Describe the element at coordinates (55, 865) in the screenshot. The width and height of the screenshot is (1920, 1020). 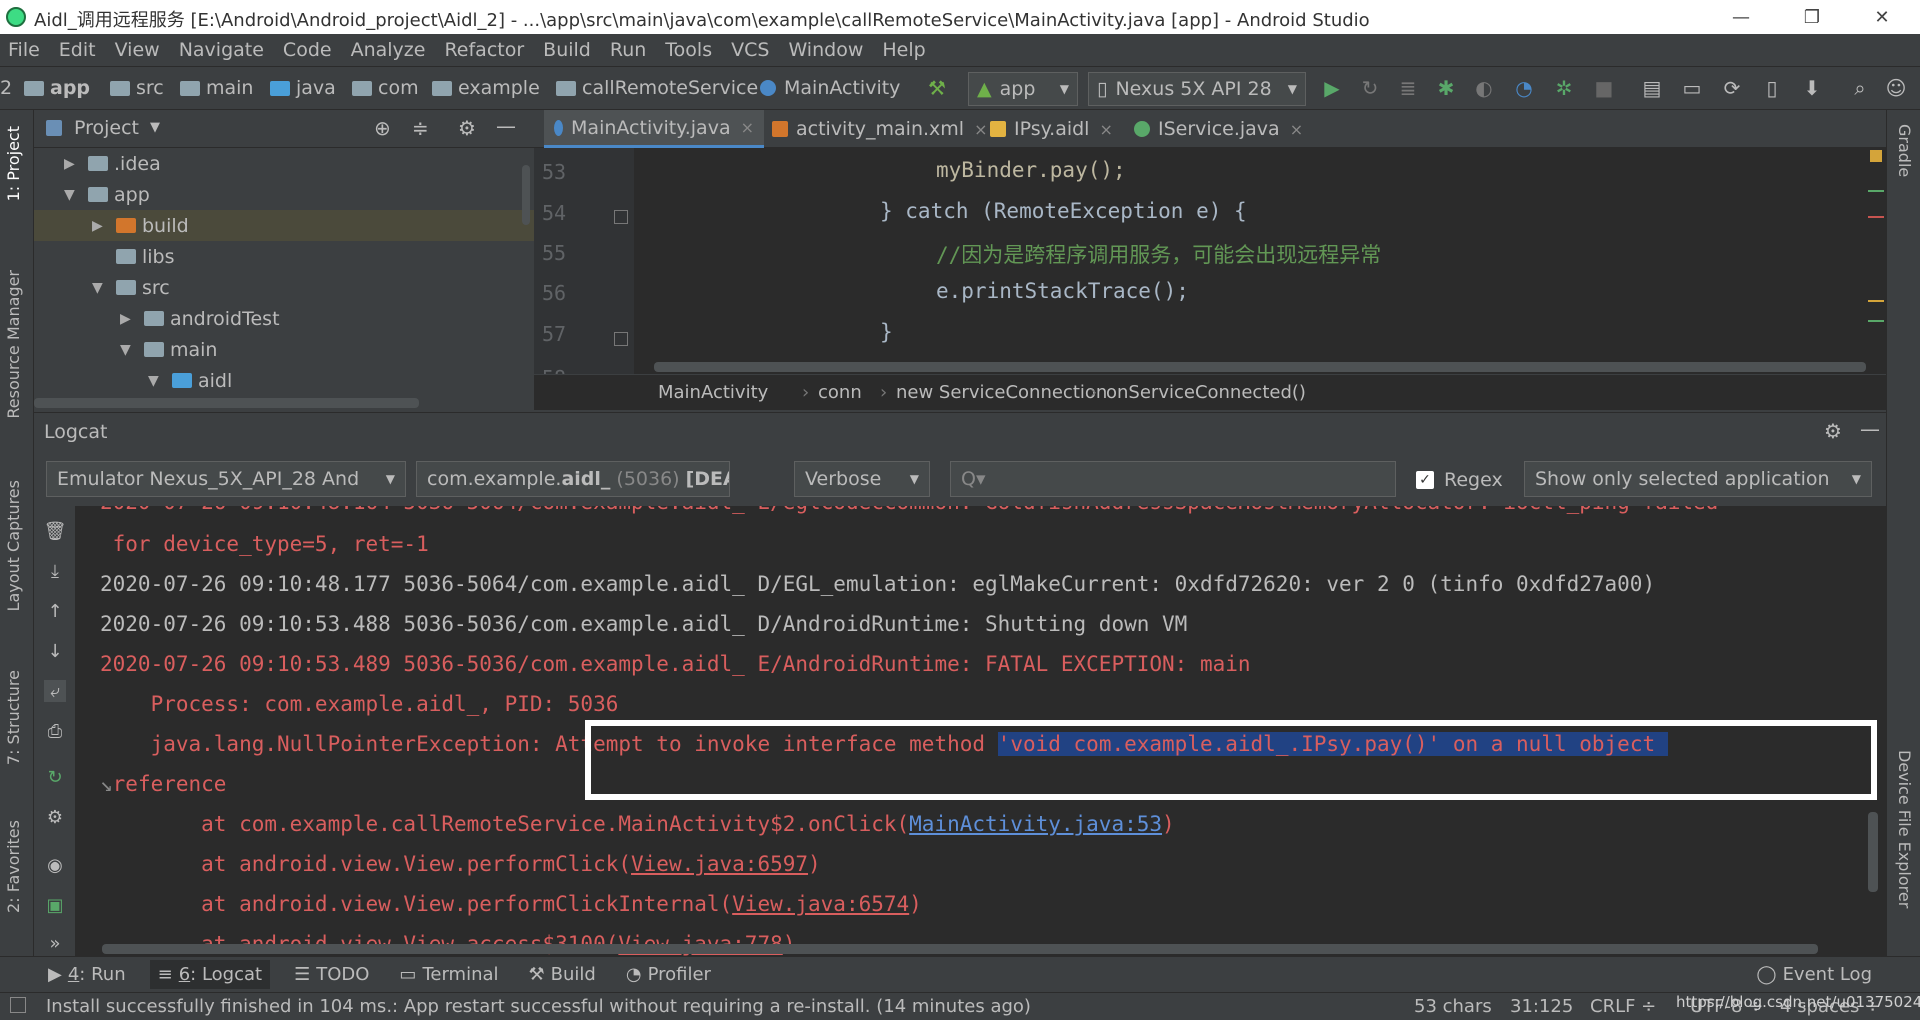
I see `camera-icon: ◉` at that location.